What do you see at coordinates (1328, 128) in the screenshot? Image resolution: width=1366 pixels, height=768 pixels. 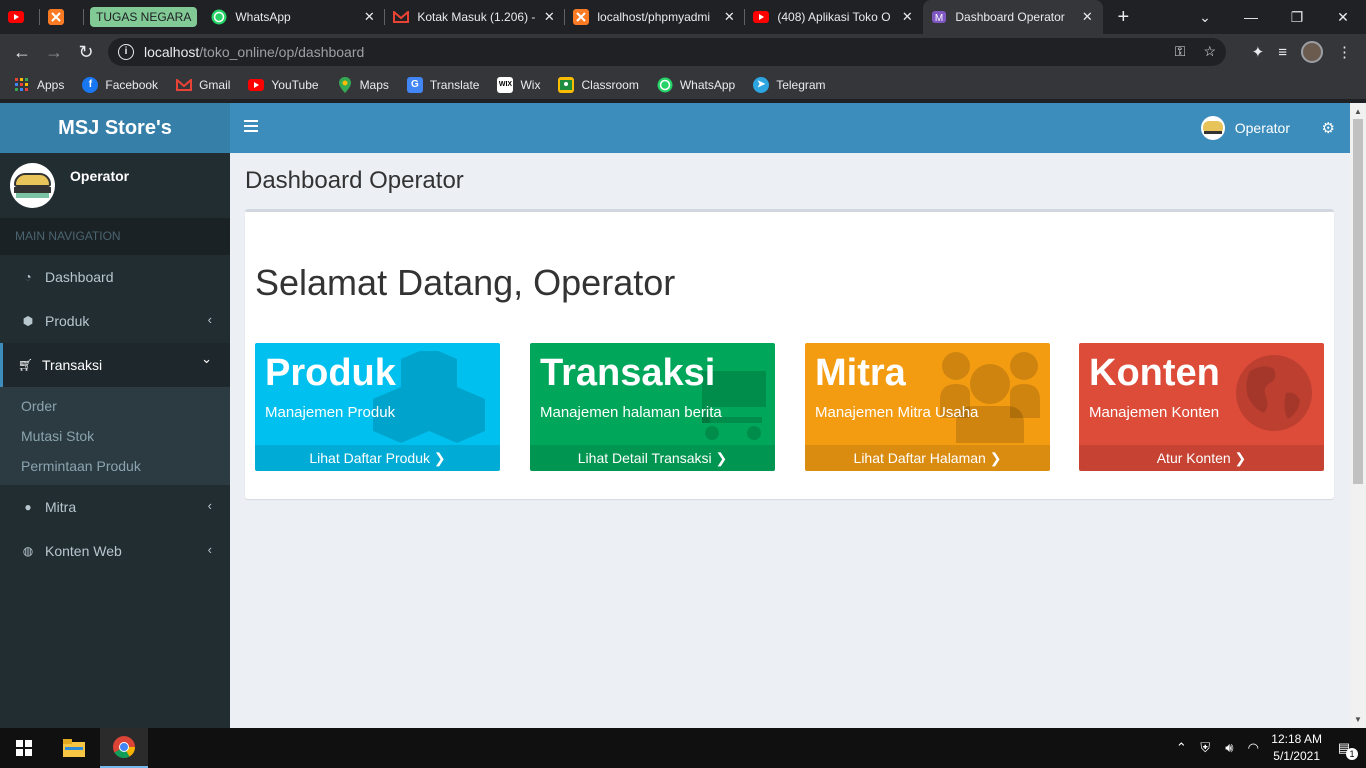 I see `gears-icon: ⚙` at bounding box center [1328, 128].